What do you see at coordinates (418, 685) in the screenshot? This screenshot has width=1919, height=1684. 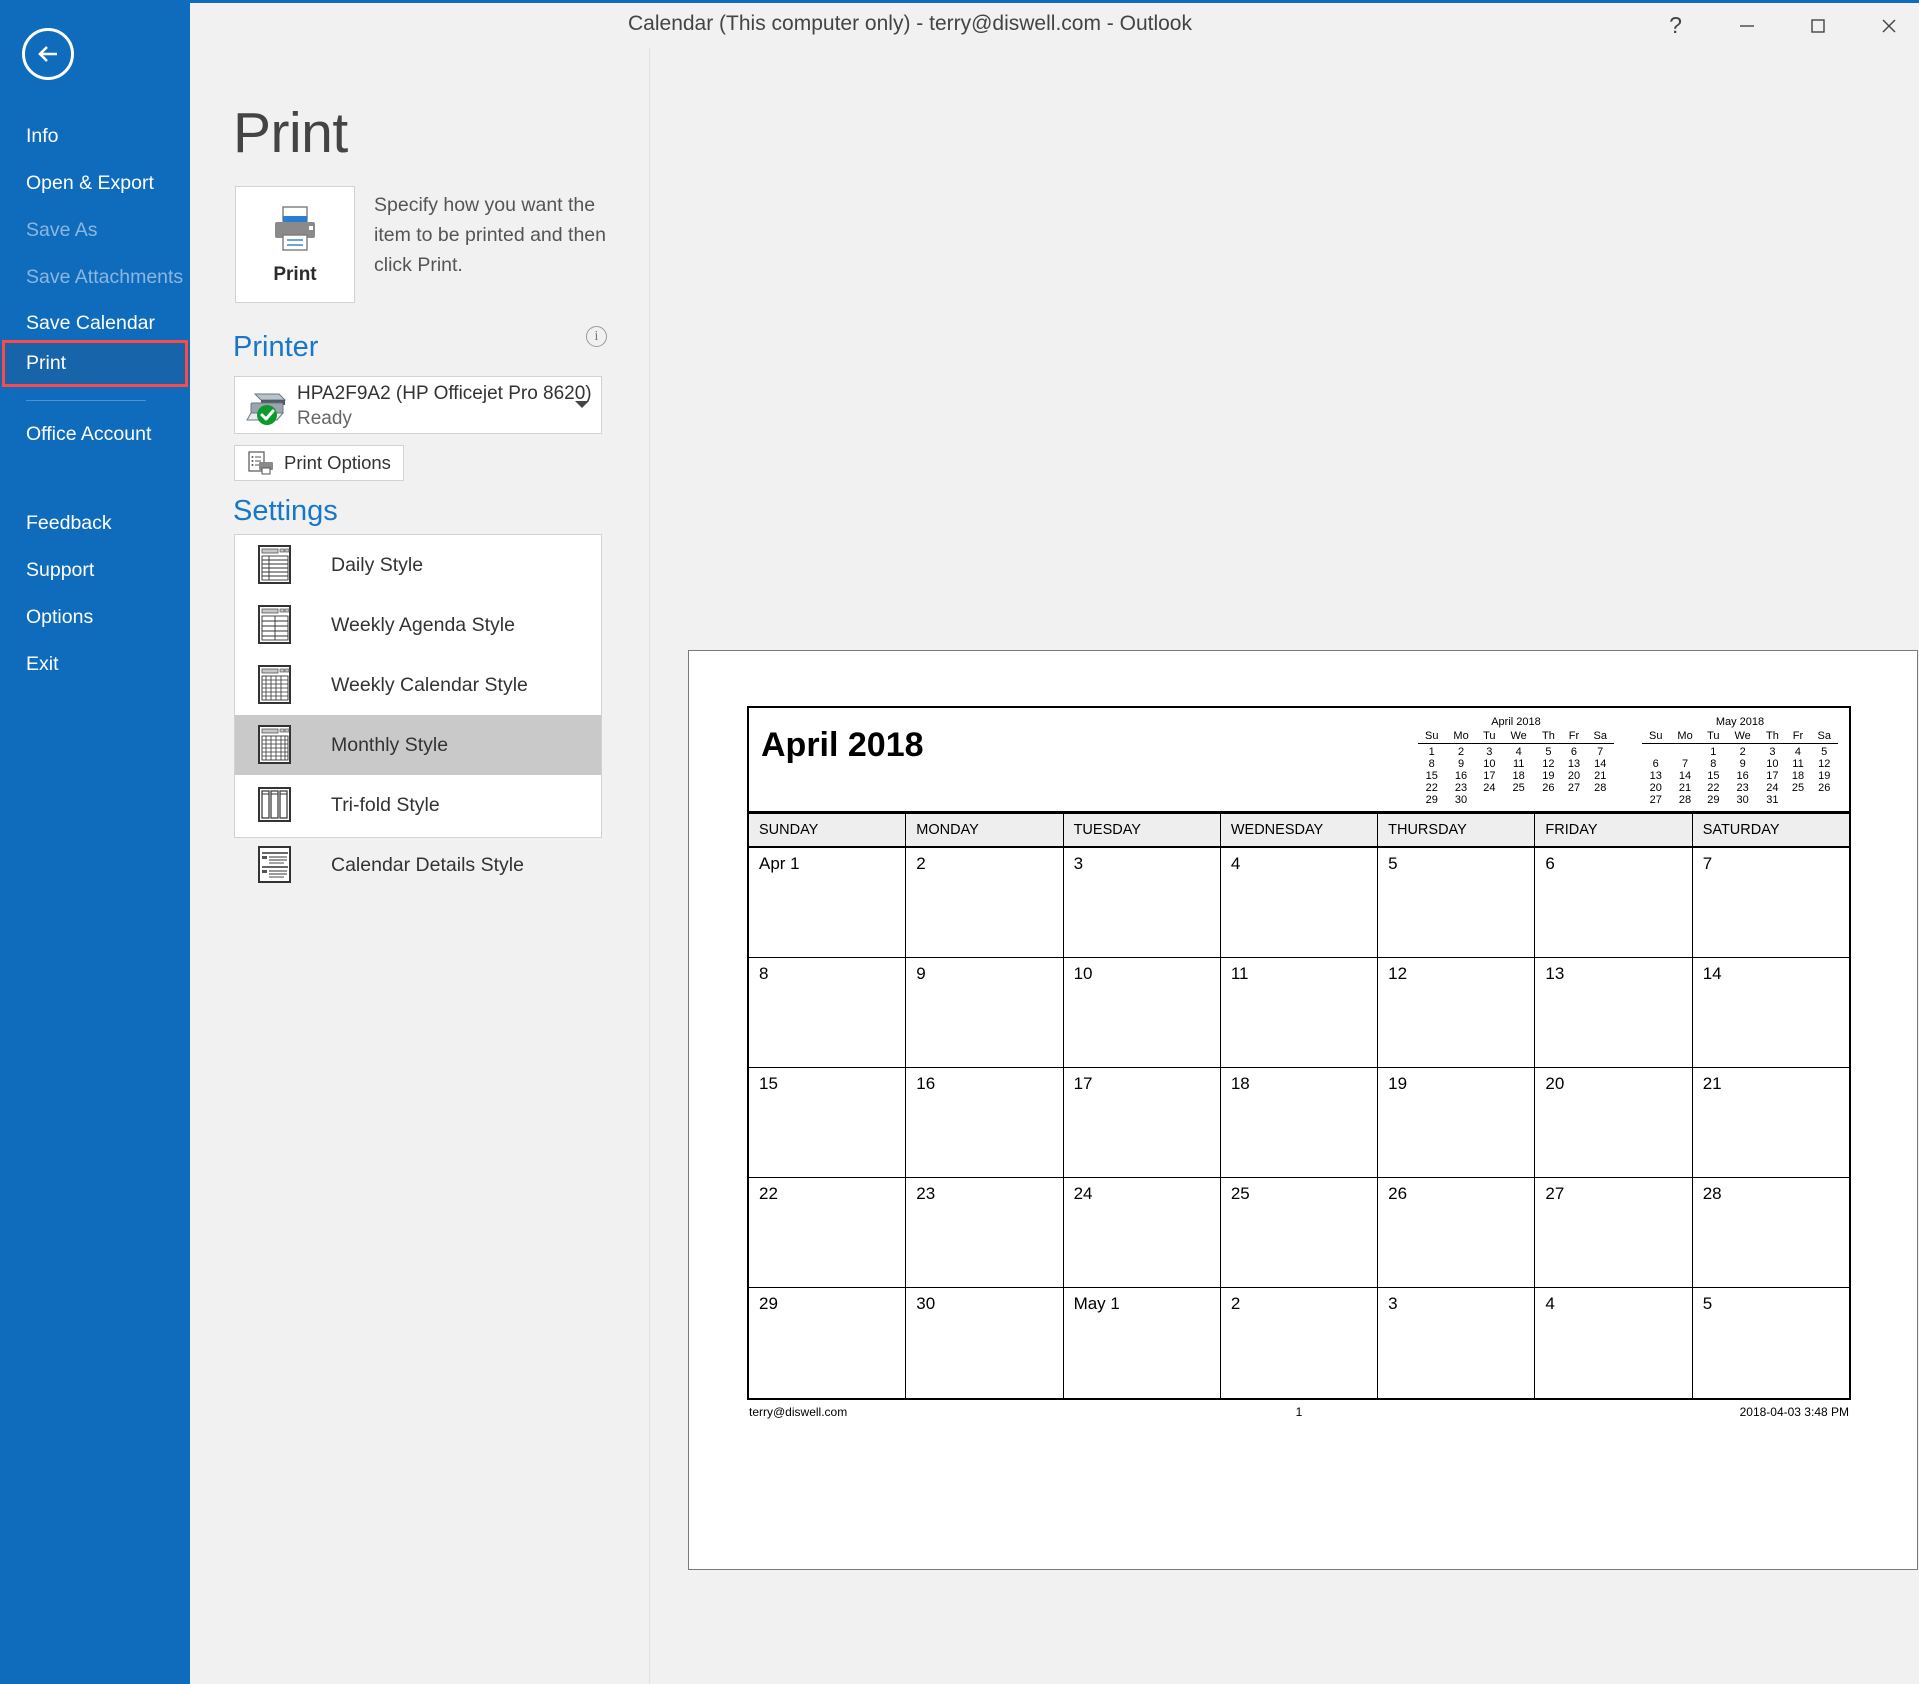 I see `style-option-weekly-calendar: Weekly Calendar Style` at bounding box center [418, 685].